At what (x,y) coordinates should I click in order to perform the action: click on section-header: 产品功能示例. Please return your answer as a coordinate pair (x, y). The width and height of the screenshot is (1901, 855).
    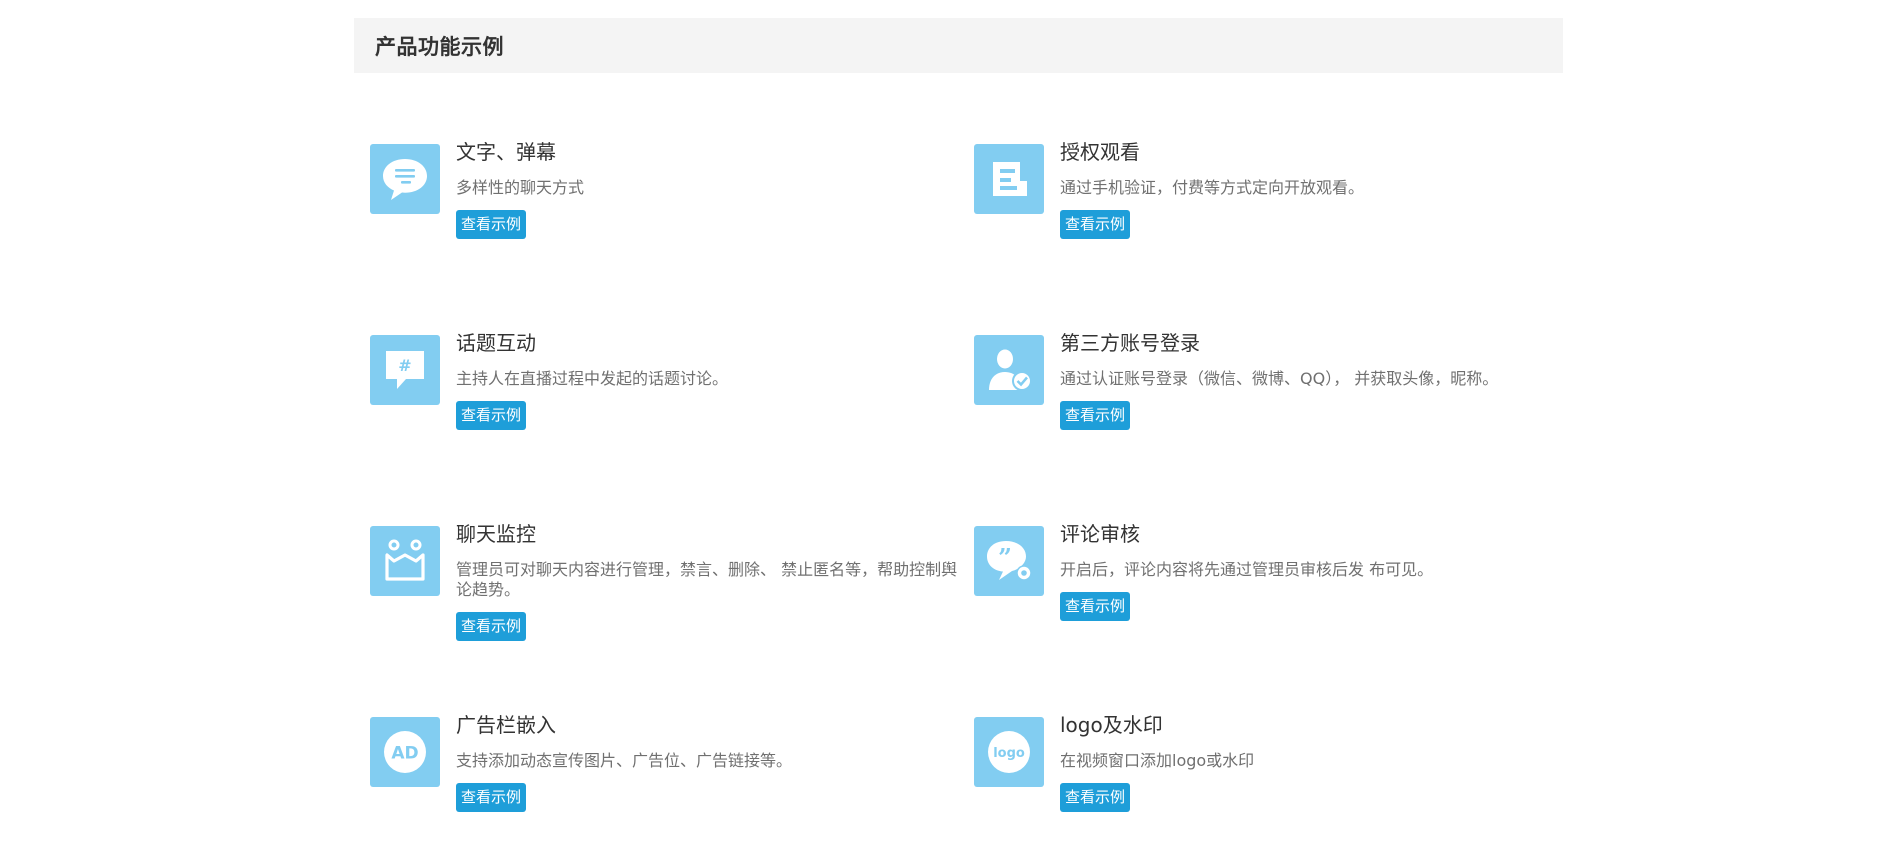
    Looking at the image, I should click on (958, 45).